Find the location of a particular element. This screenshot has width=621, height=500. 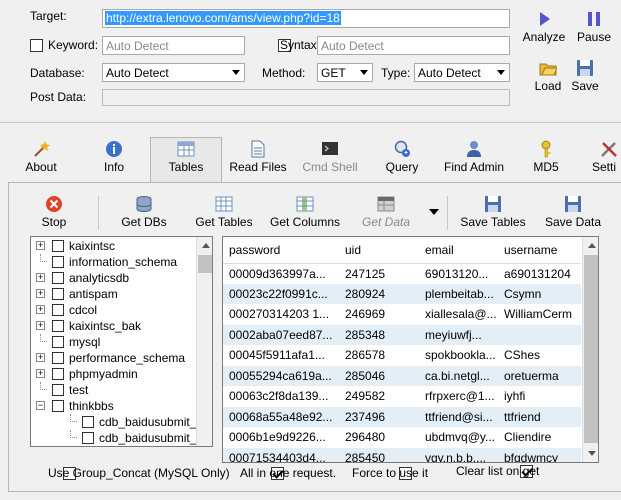

postdata-input is located at coordinates (306, 97).